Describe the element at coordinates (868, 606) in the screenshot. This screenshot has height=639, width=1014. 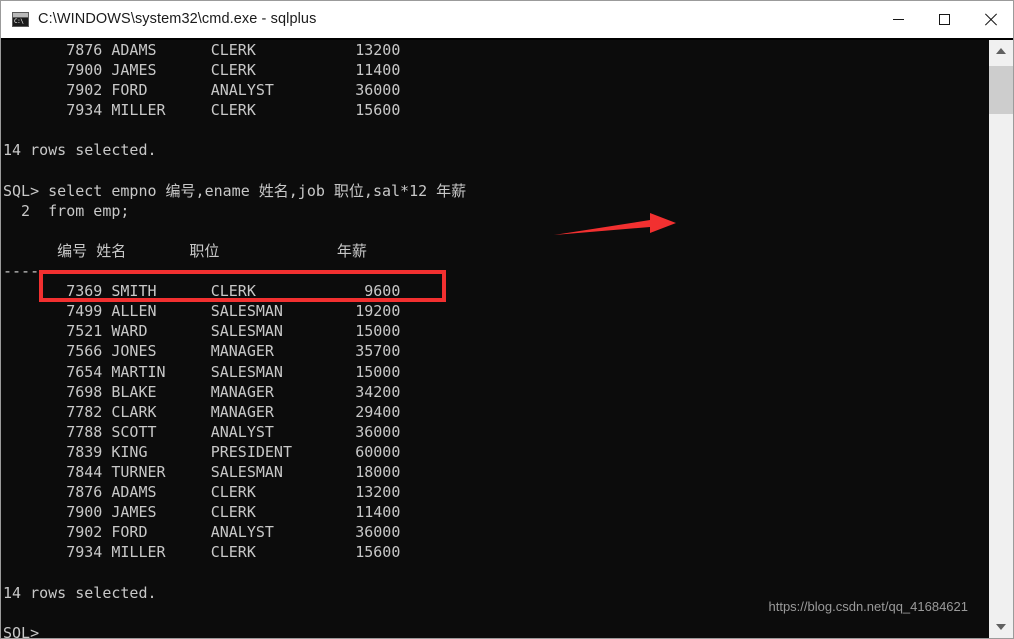
I see `watermark-text: https://blog.csdn.net/qq_41684621` at that location.